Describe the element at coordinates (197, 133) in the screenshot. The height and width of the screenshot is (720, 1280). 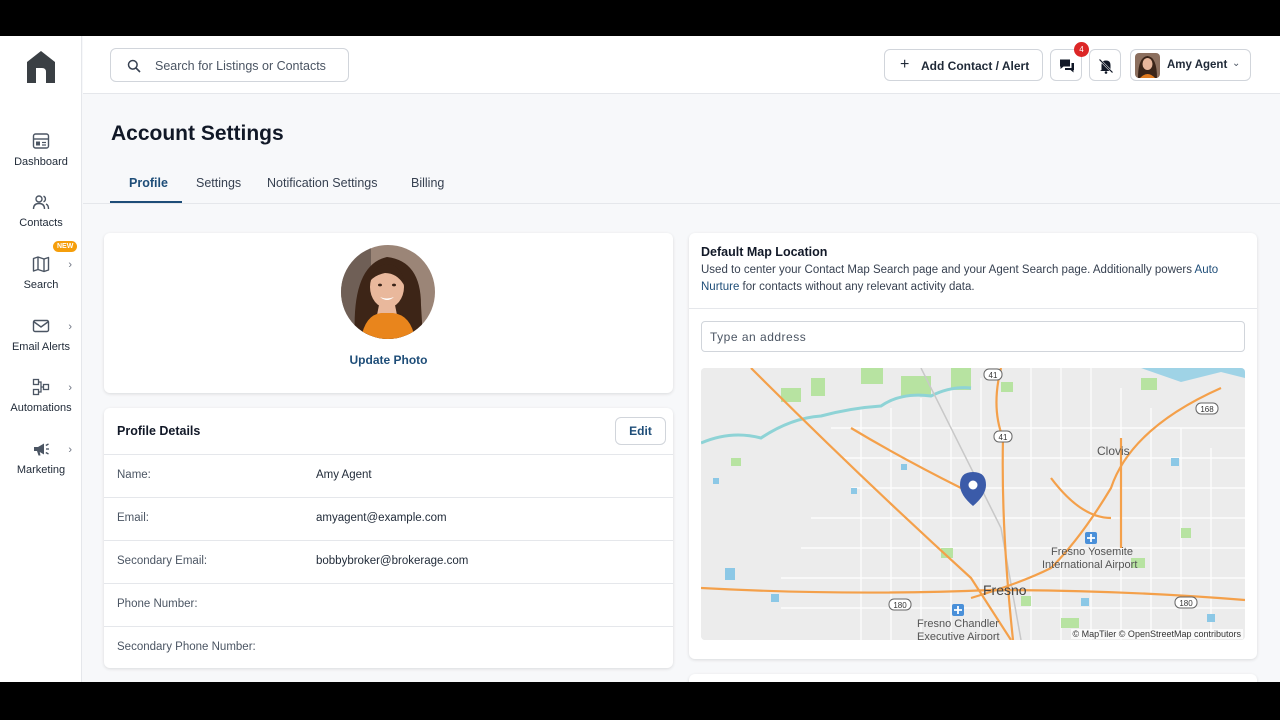
I see `page-title: Account Settings` at that location.